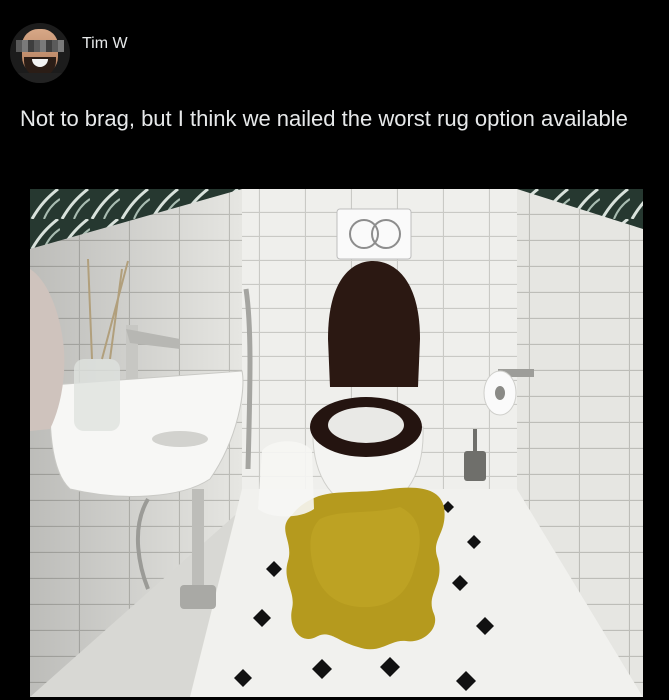 The height and width of the screenshot is (700, 669). I want to click on author-avatar, so click(40, 53).